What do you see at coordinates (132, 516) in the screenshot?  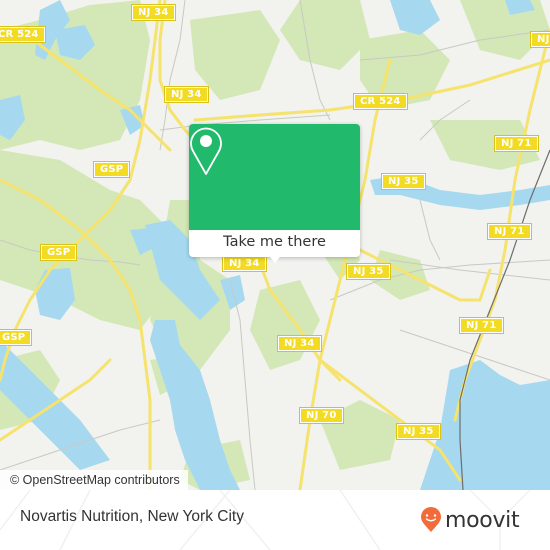 I see `place-name: Novartis Nutrition, New York City` at bounding box center [132, 516].